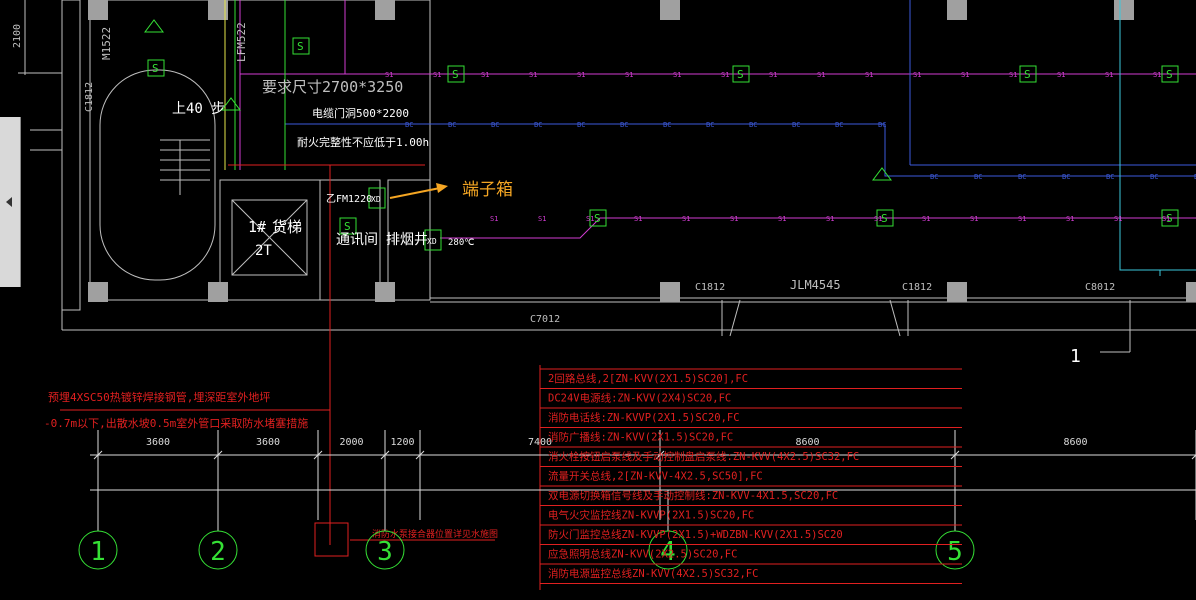 This screenshot has height=600, width=1196. What do you see at coordinates (385, 552) in the screenshot?
I see `axis-label: 3` at bounding box center [385, 552].